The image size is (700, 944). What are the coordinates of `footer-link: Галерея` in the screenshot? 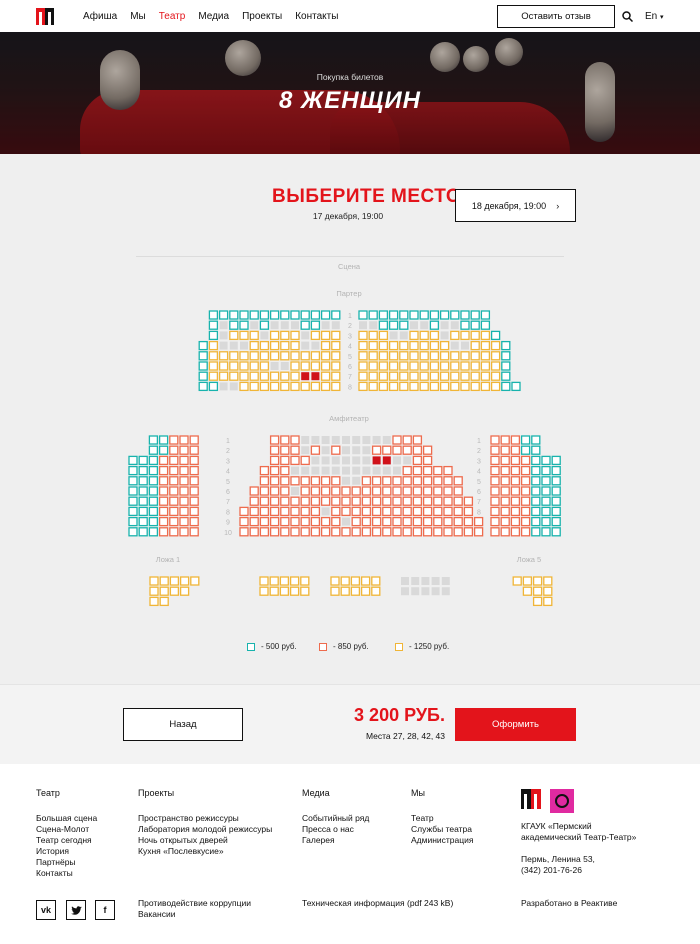 It's located at (335, 840).